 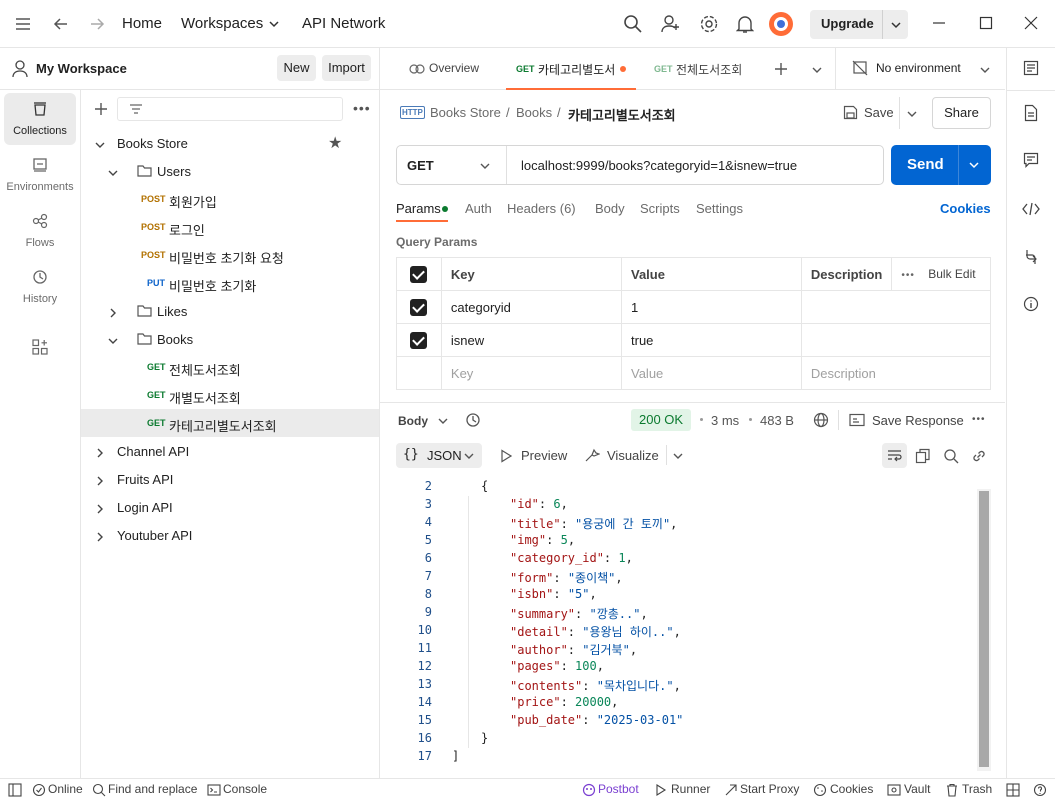 I want to click on layout-toggle-icon, so click(x=15, y=790).